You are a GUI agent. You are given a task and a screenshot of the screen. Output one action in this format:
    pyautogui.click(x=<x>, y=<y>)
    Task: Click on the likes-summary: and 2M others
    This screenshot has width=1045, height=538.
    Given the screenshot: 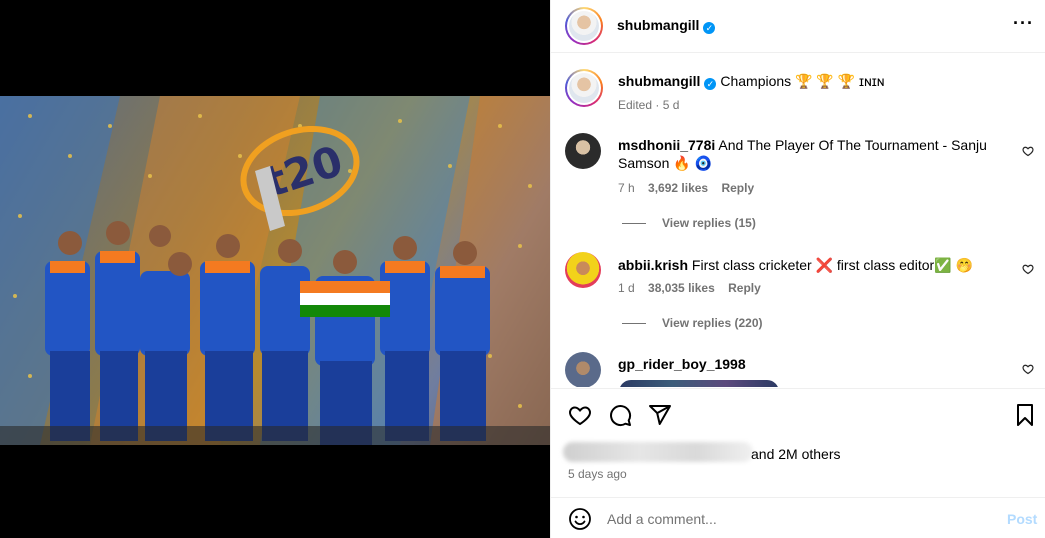 What is the action you would take?
    pyautogui.click(x=796, y=454)
    